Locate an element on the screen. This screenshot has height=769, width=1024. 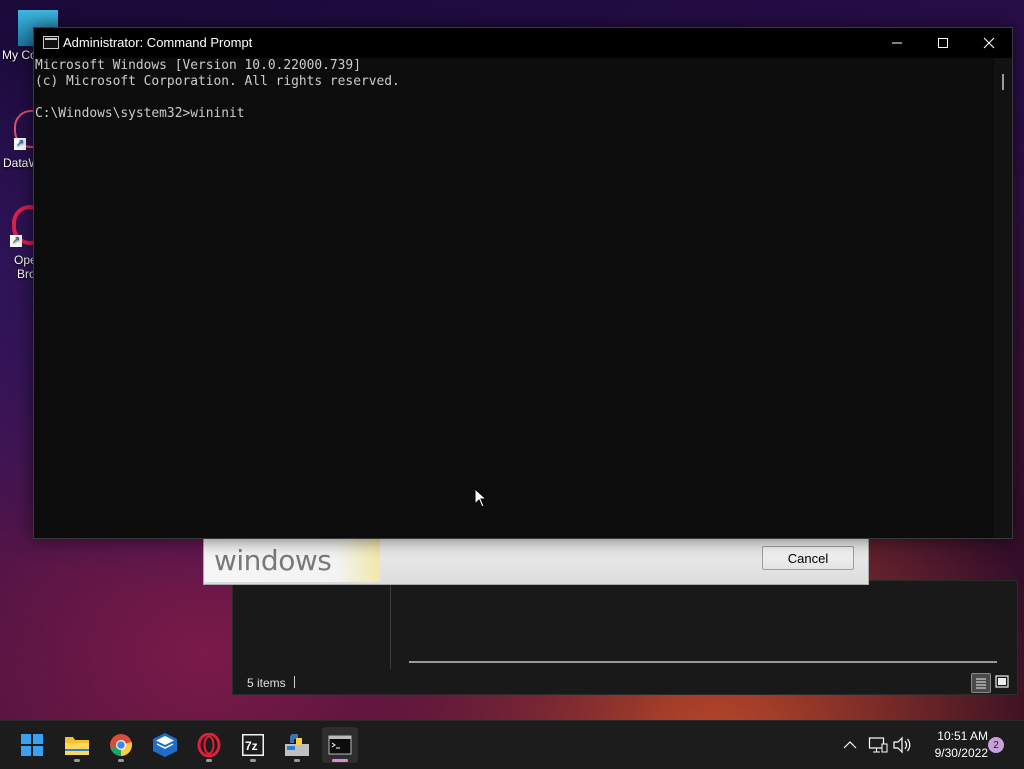
window-title: Administrator: Command Prompt is located at coordinates (158, 42).